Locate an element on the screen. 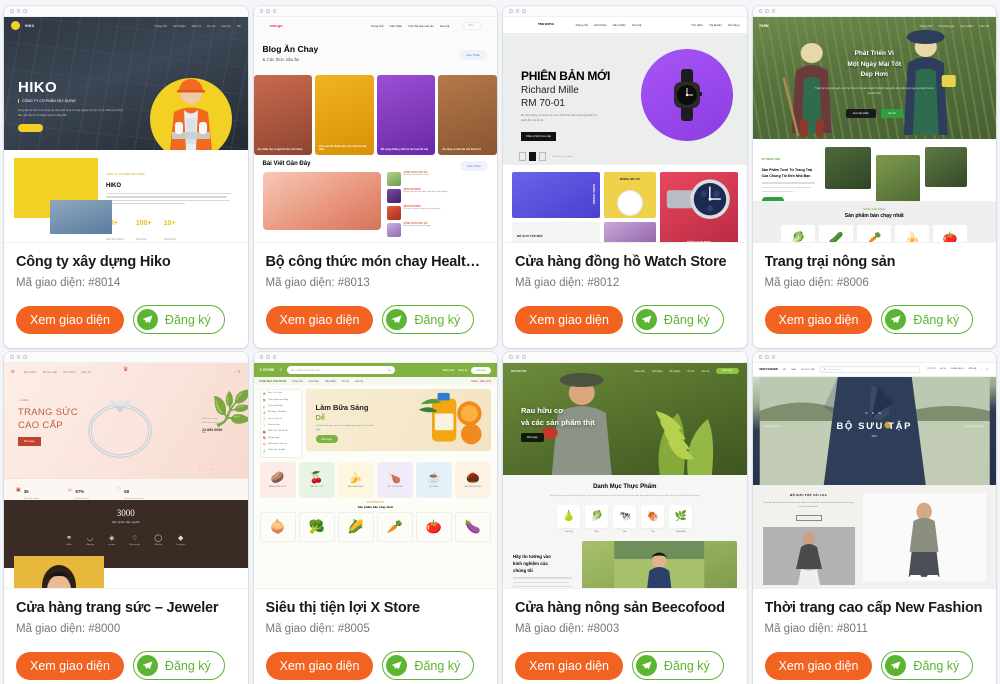 This screenshot has height=684, width=1000. hero-cta-button: Xem Thêm is located at coordinates (473, 55).